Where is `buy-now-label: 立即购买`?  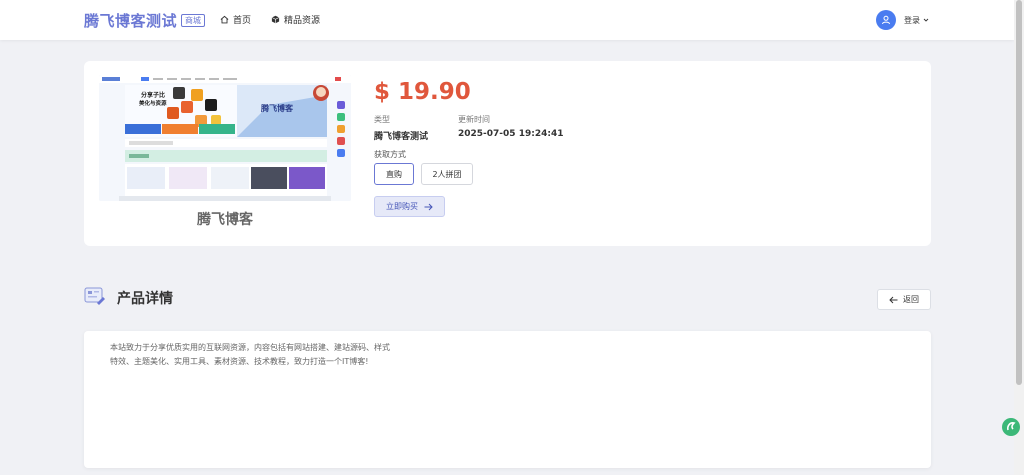
buy-now-label: 立即购买 is located at coordinates (402, 206).